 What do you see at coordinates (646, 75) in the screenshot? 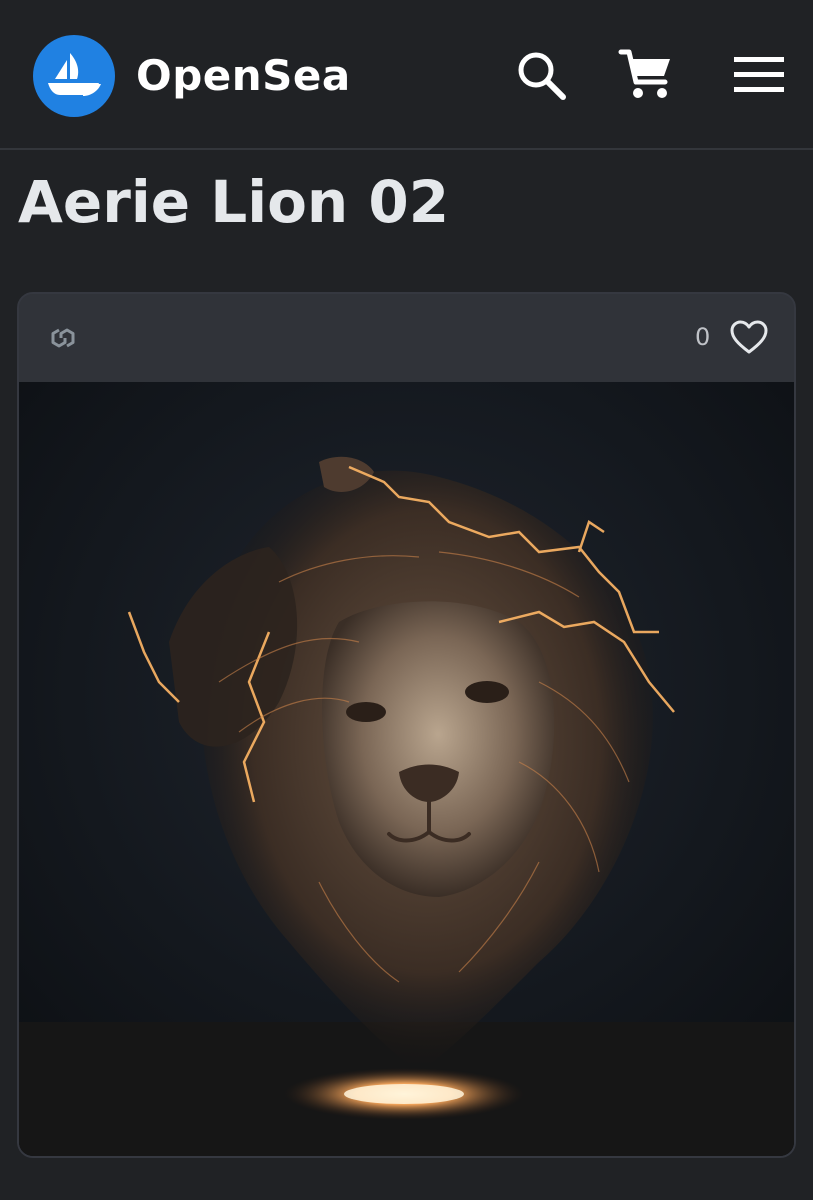
I see `cart-icon` at bounding box center [646, 75].